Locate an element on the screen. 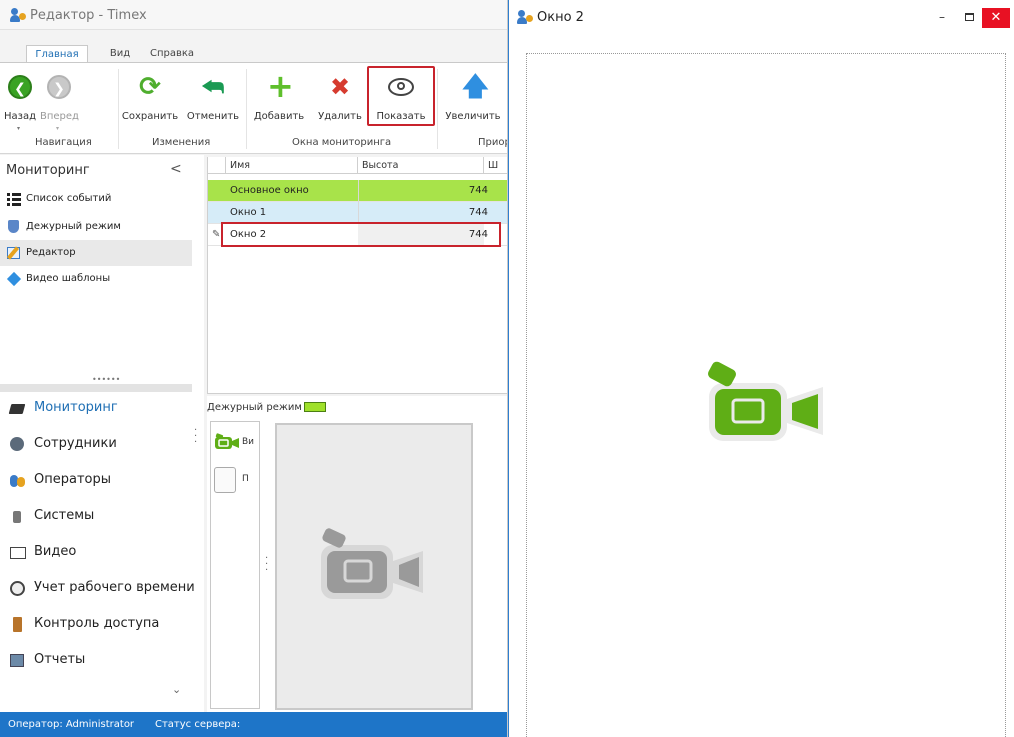 Image resolution: width=1014 pixels, height=737 pixels. save-button: ⟳ Сохранить is located at coordinates (150, 99).